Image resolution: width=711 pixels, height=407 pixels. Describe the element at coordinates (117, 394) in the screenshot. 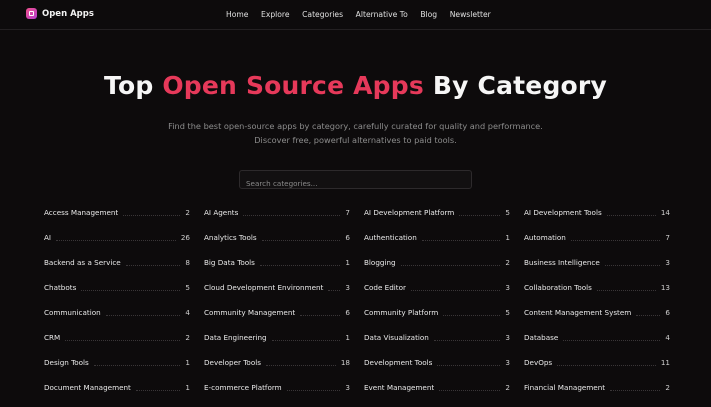

I see `category-item: Document Management 1` at that location.